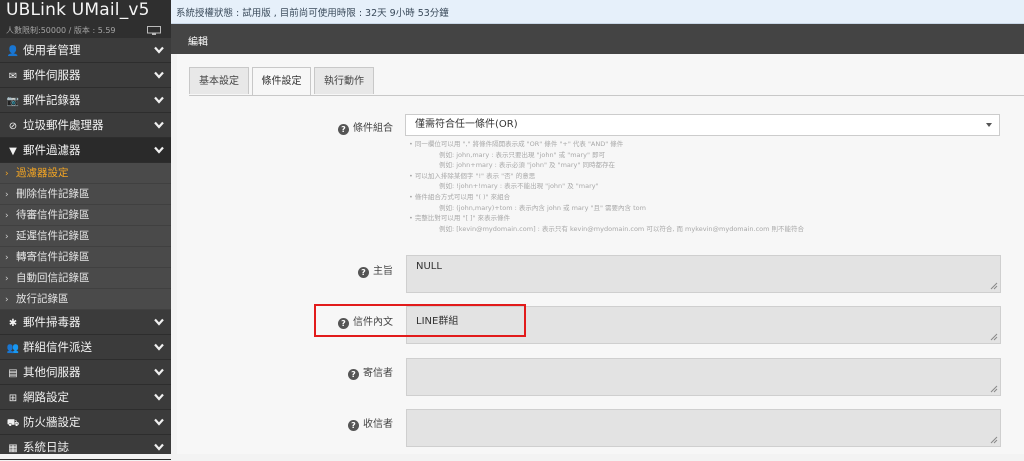  Describe the element at coordinates (53, 236) in the screenshot. I see `submenu-item-label: 延遲信件記錄區` at that location.